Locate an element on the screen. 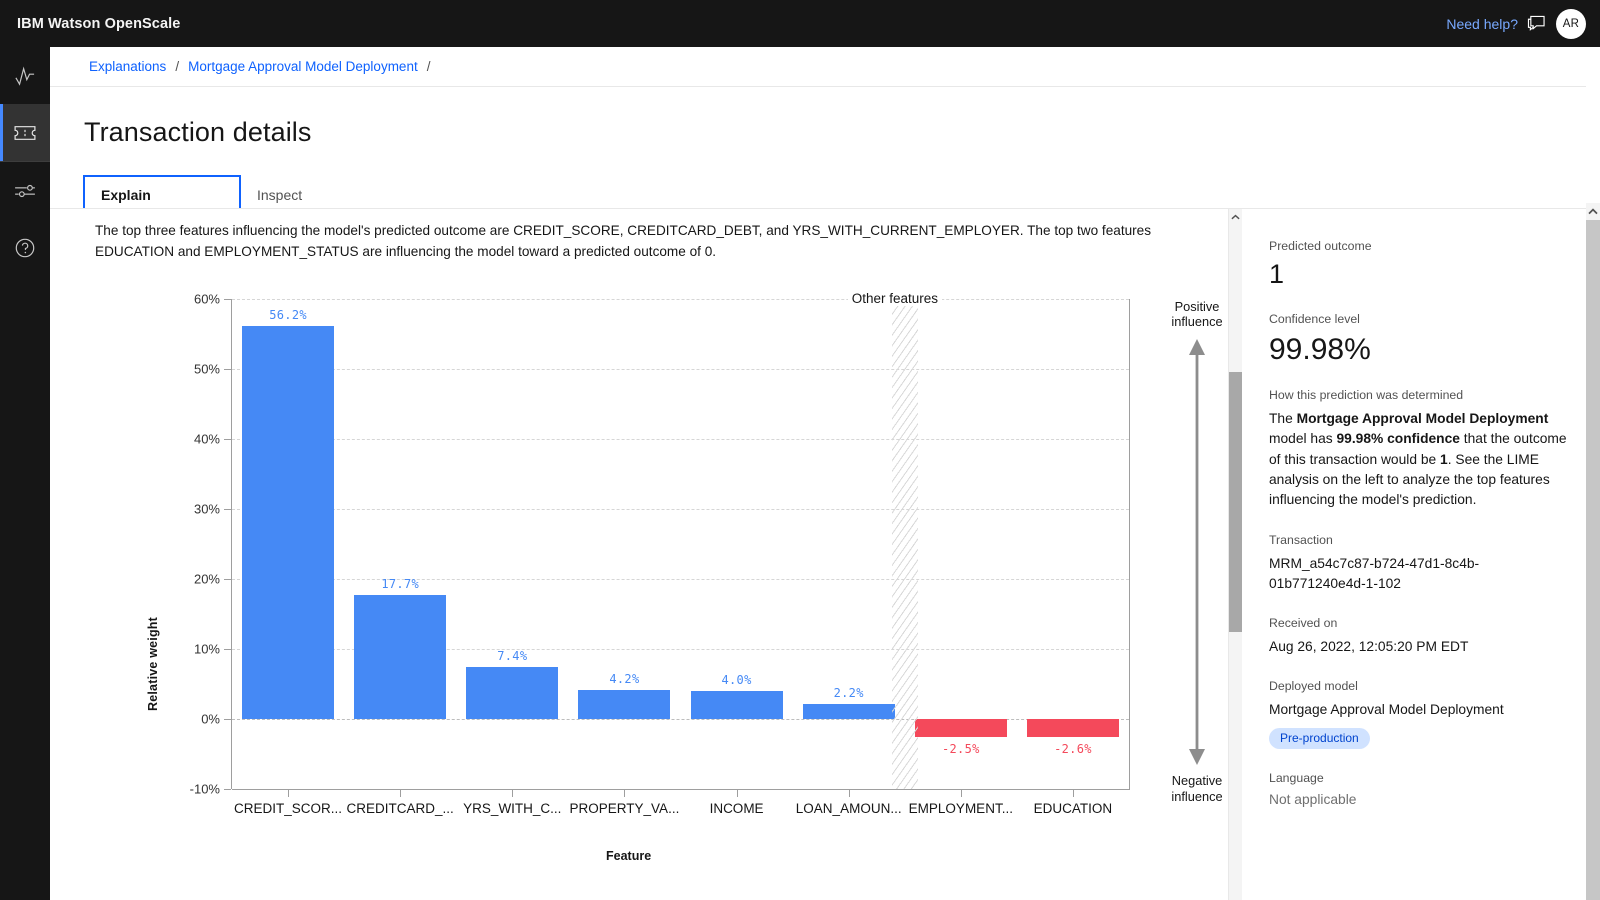  sidebar-item-configure is located at coordinates (25, 190).